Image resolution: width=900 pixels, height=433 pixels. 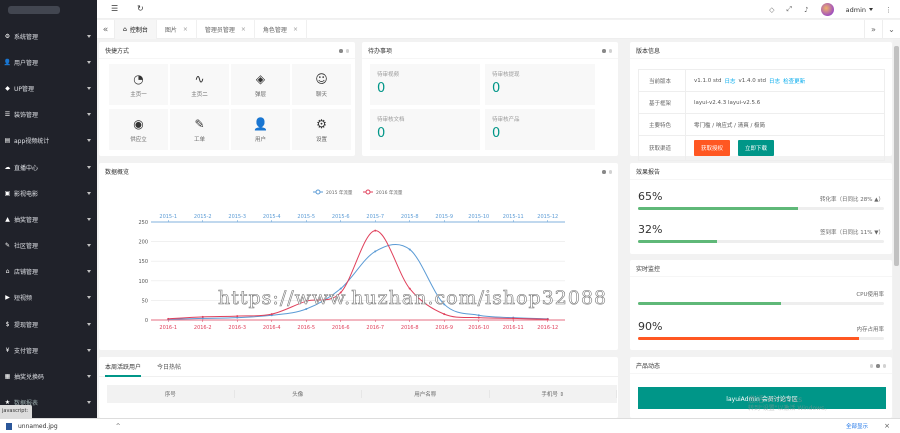 I want to click on shortcut-item: ☺ 聊天, so click(x=321, y=84).